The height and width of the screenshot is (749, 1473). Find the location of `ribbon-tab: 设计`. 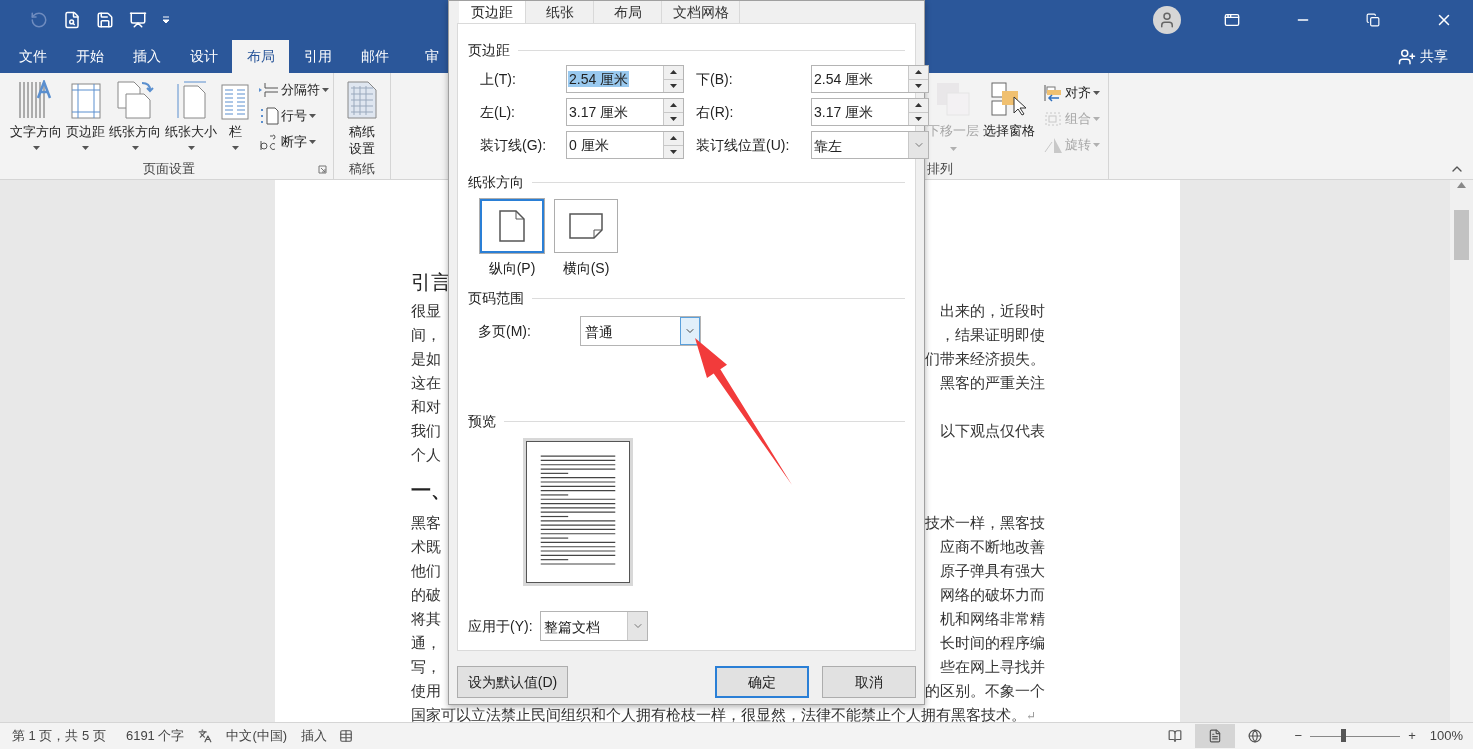

ribbon-tab: 设计 is located at coordinates (203, 56).